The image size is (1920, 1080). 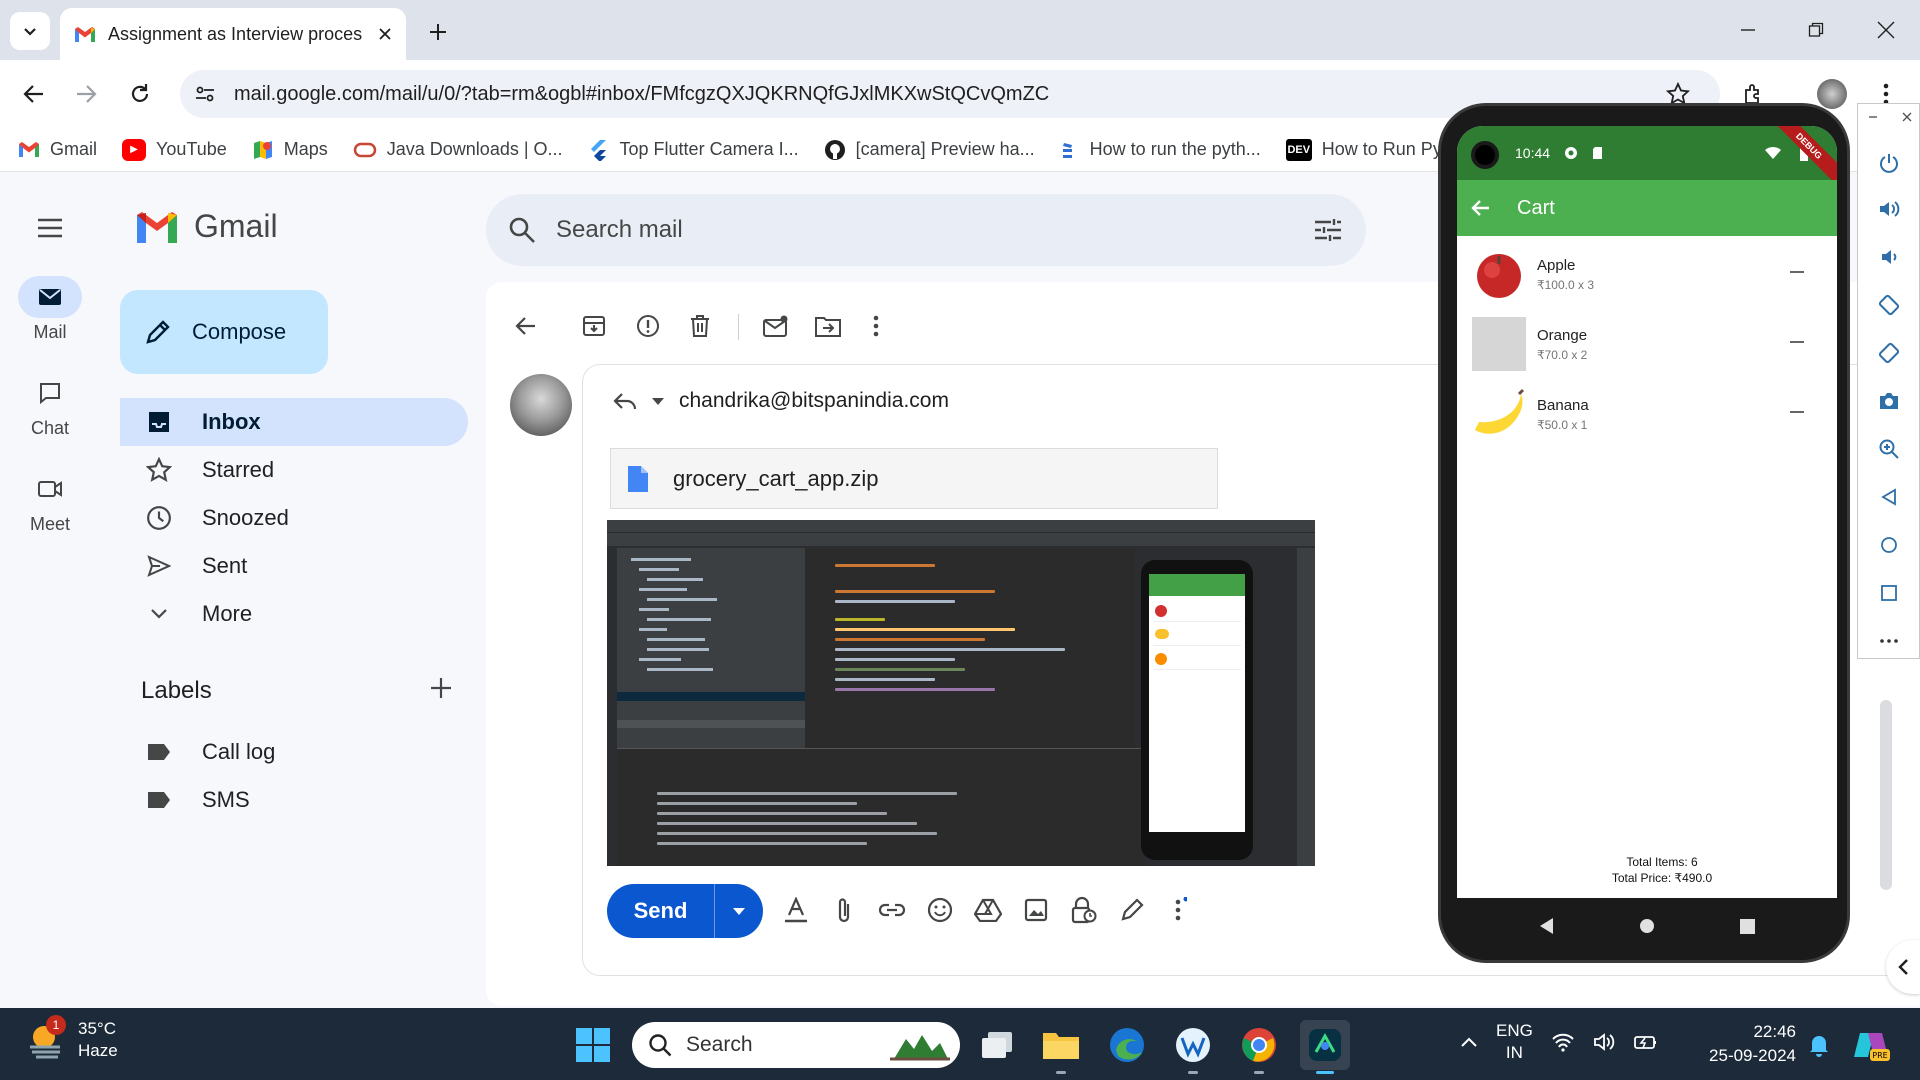 What do you see at coordinates (914, 478) in the screenshot?
I see `attachment-chip: grocery_cart_app.zip` at bounding box center [914, 478].